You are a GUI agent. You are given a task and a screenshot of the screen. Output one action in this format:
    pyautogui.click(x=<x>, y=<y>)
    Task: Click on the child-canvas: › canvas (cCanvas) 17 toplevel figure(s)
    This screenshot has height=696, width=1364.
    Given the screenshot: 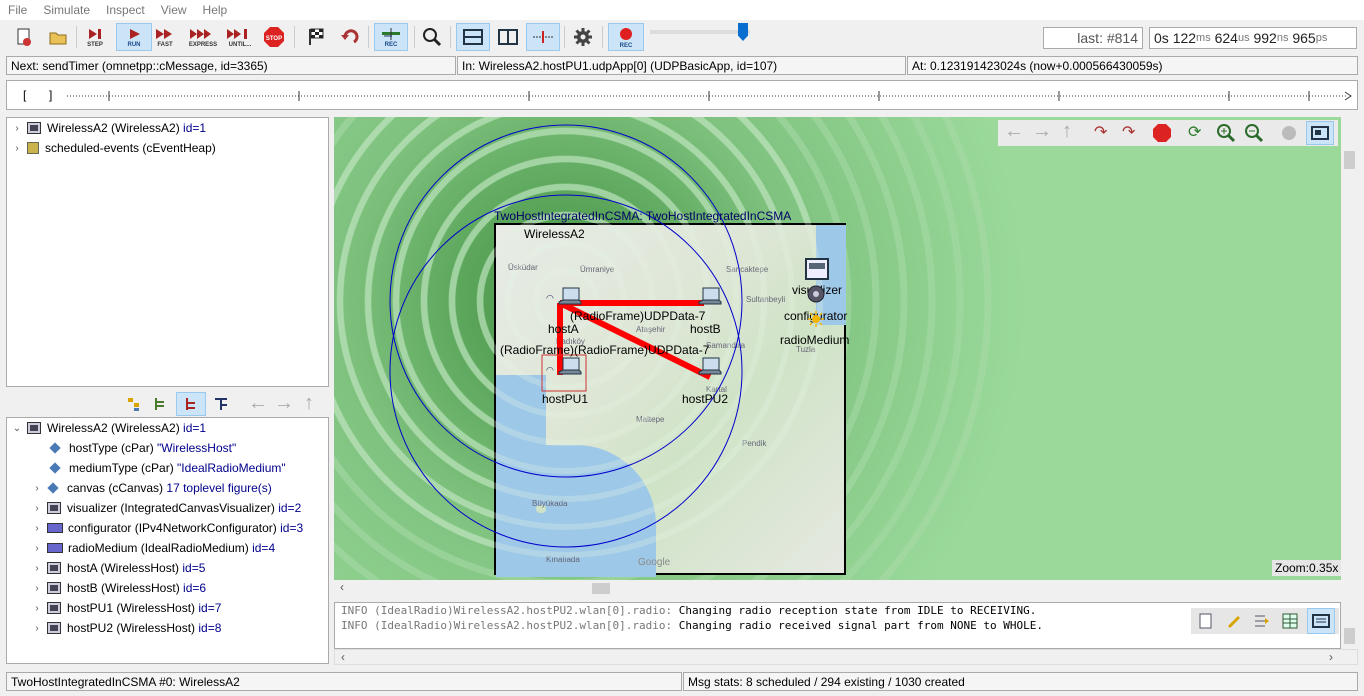 What is the action you would take?
    pyautogui.click(x=151, y=488)
    